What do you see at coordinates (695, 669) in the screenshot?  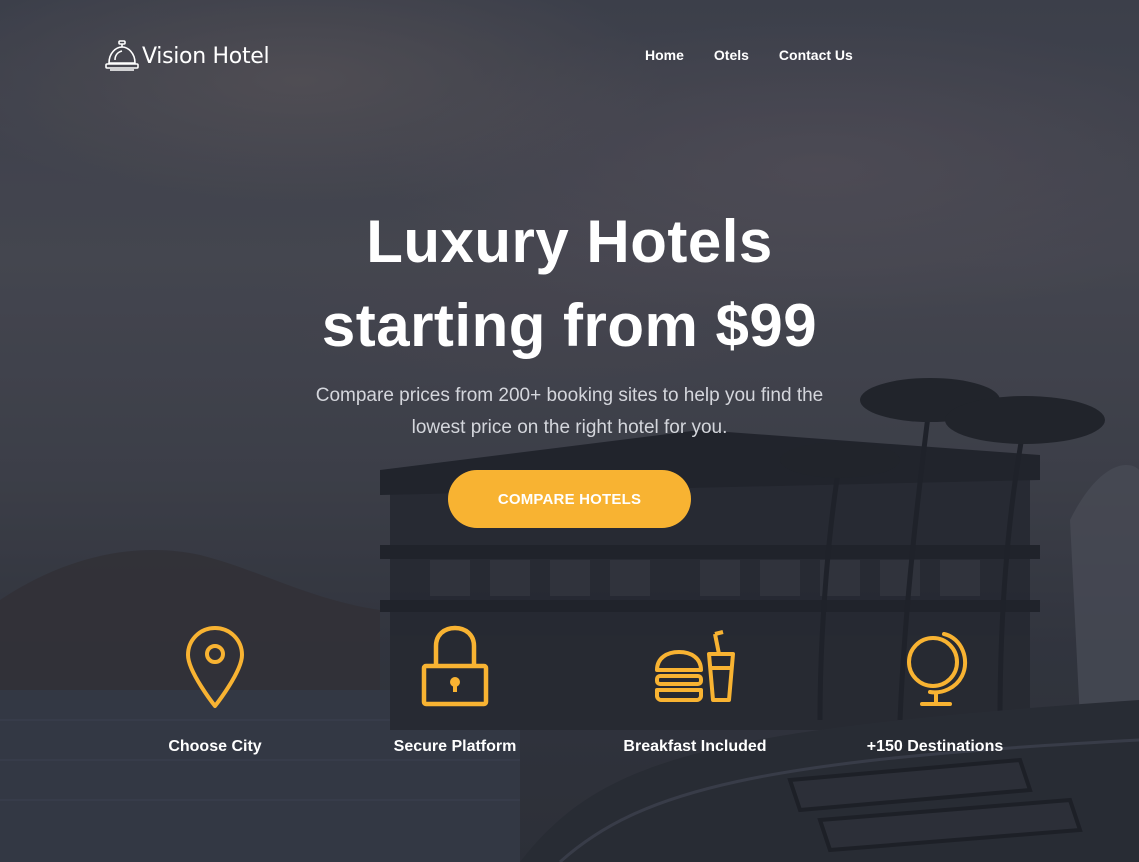 I see `burger-drink-icon` at bounding box center [695, 669].